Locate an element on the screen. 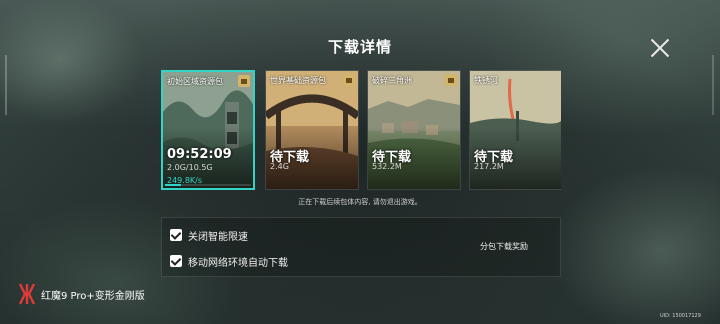  pack-name: 世界基础资源包 is located at coordinates (298, 80).